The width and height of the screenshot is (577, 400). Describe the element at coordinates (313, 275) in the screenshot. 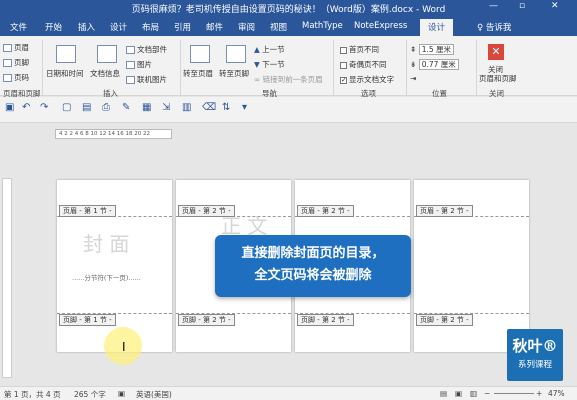

I see `callout-line-2: 全文页码将会被删除` at that location.